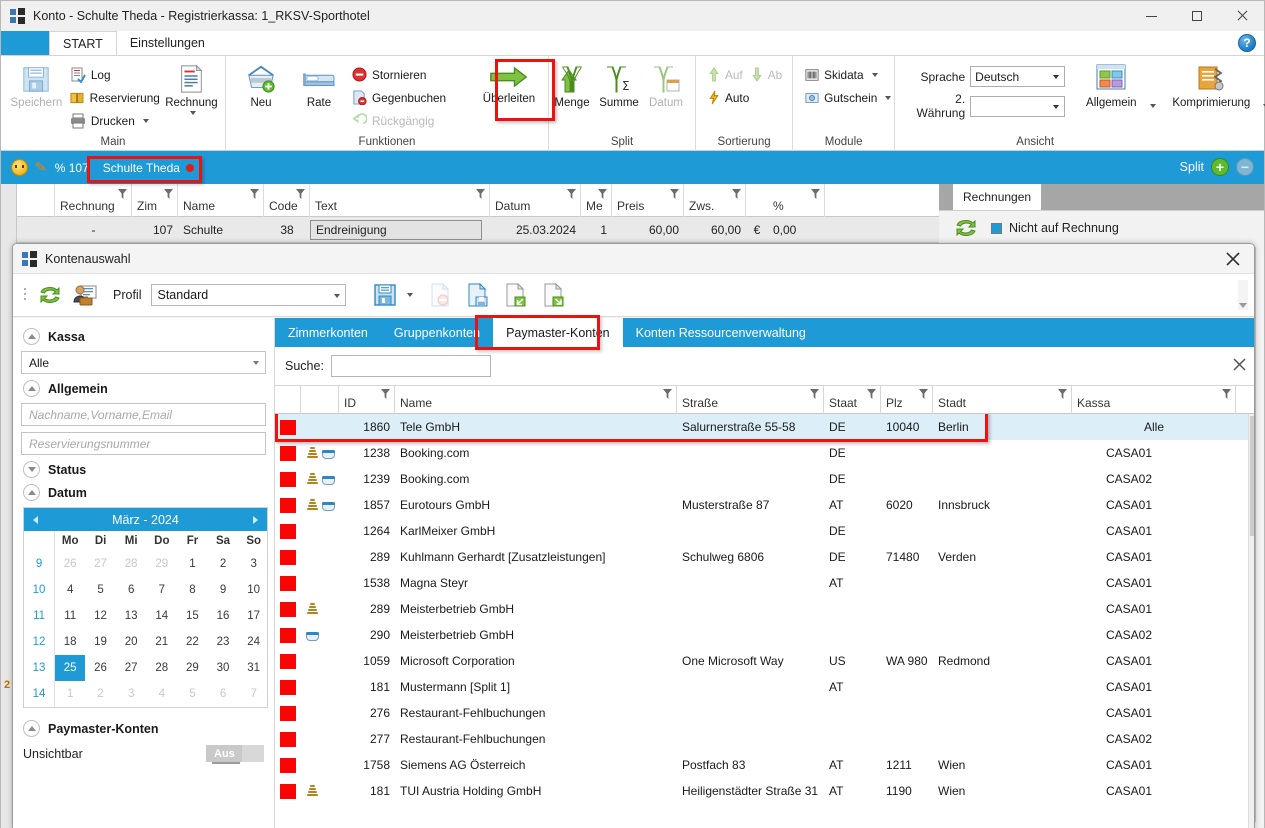 This screenshot has height=828, width=1265. What do you see at coordinates (764, 609) in the screenshot?
I see `table-row: 289 Meisterbetrieb GmbH CASA01` at bounding box center [764, 609].